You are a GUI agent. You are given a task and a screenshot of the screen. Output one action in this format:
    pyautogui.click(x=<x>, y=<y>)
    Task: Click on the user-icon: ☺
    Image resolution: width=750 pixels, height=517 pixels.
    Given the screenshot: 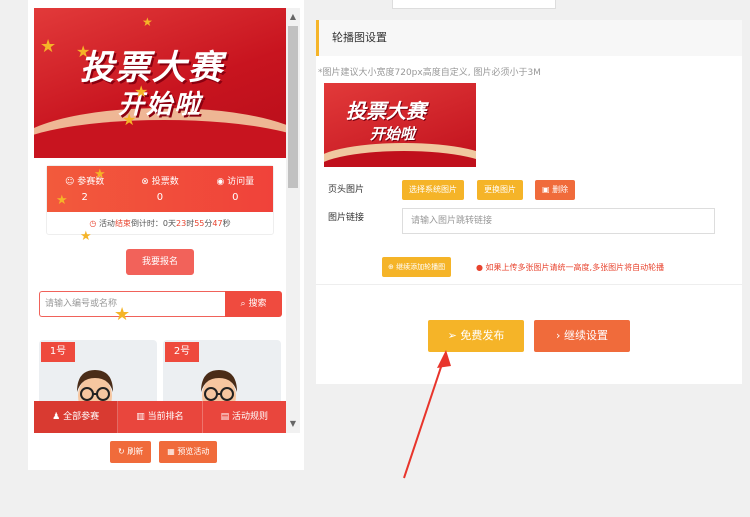 What is the action you would take?
    pyautogui.click(x=70, y=182)
    